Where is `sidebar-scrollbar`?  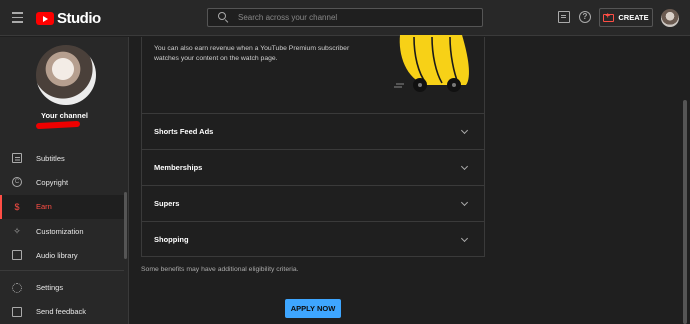
sidebar-scrollbar is located at coordinates (125, 225).